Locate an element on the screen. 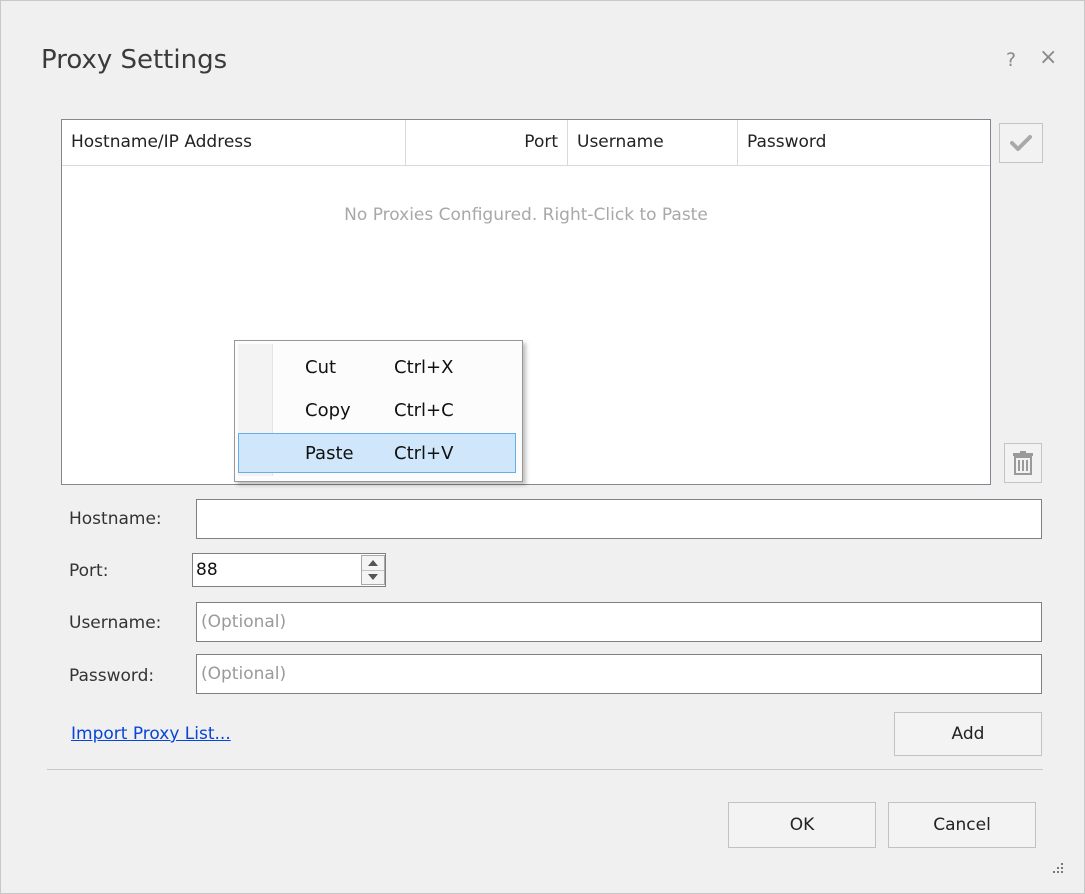 This screenshot has height=894, width=1085. port-input is located at coordinates (289, 570).